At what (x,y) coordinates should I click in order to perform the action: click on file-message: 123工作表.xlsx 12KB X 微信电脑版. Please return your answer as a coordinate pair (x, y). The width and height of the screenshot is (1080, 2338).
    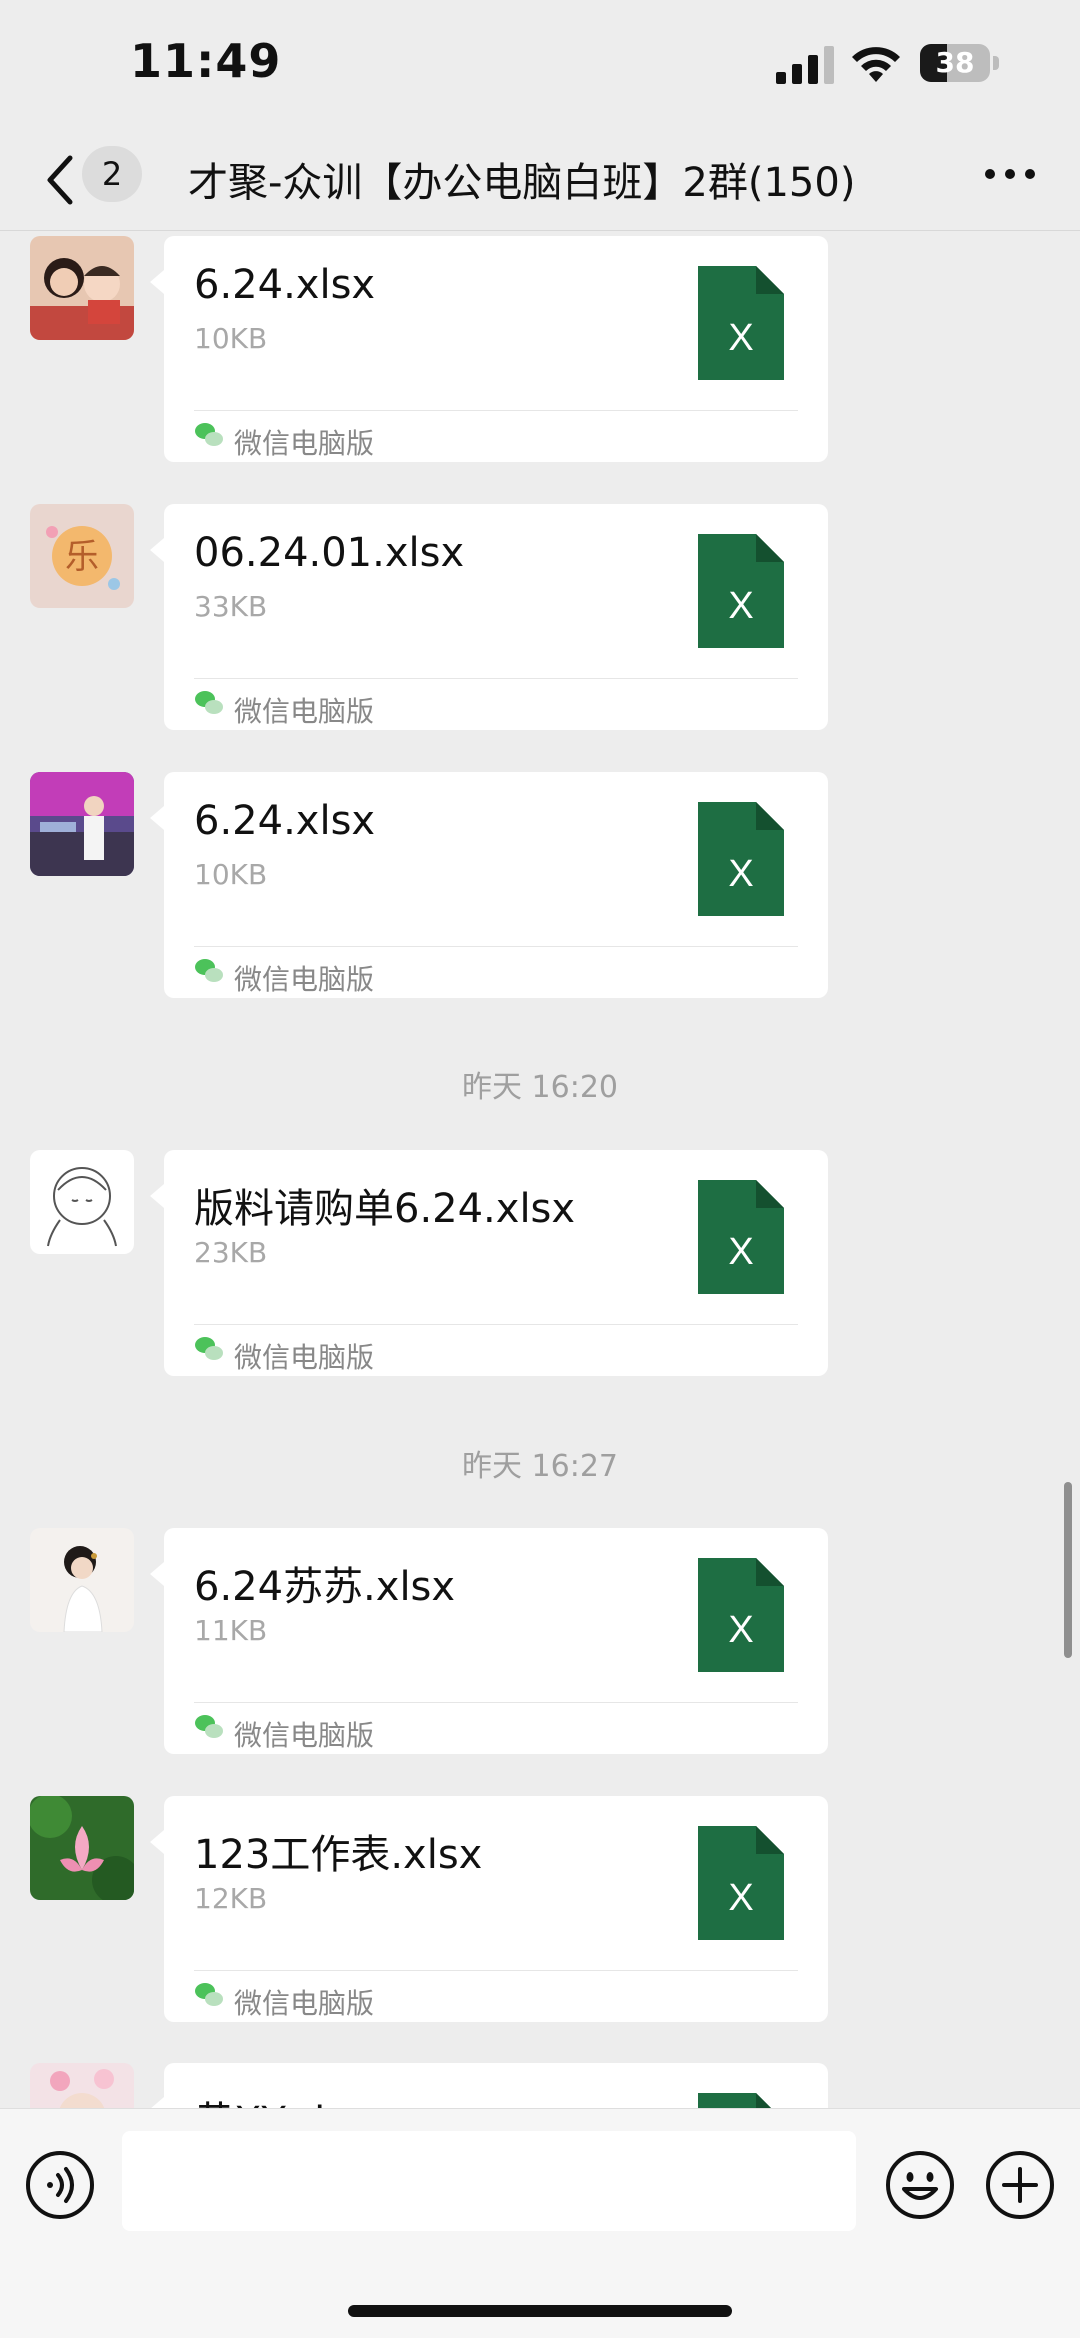
    Looking at the image, I should click on (540, 1909).